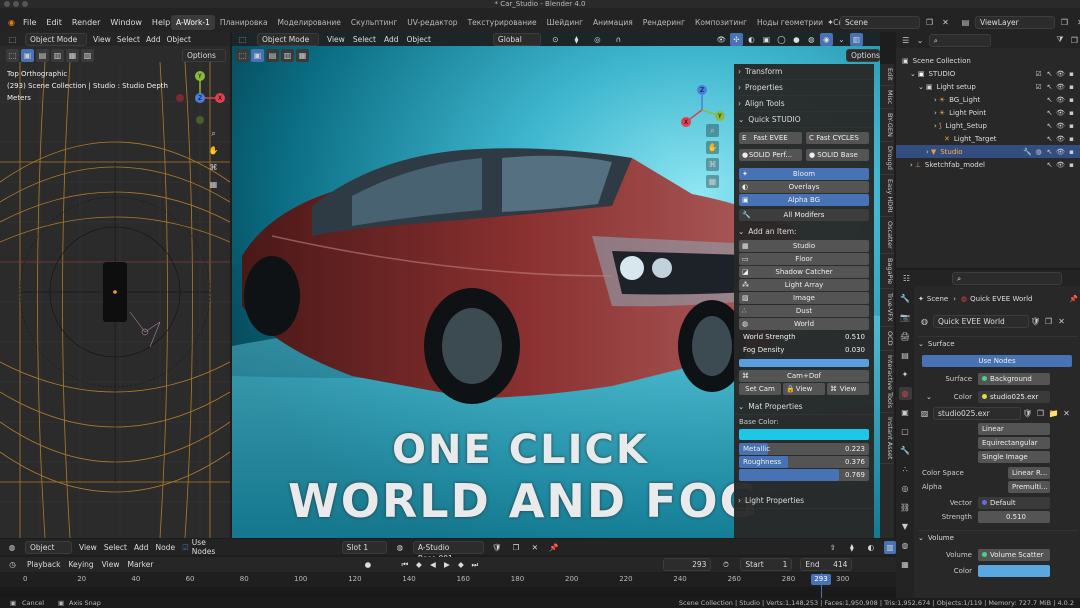 Image resolution: width=1080 pixels, height=608 pixels. What do you see at coordinates (448, 592) in the screenshot?
I see `timeline-track` at bounding box center [448, 592].